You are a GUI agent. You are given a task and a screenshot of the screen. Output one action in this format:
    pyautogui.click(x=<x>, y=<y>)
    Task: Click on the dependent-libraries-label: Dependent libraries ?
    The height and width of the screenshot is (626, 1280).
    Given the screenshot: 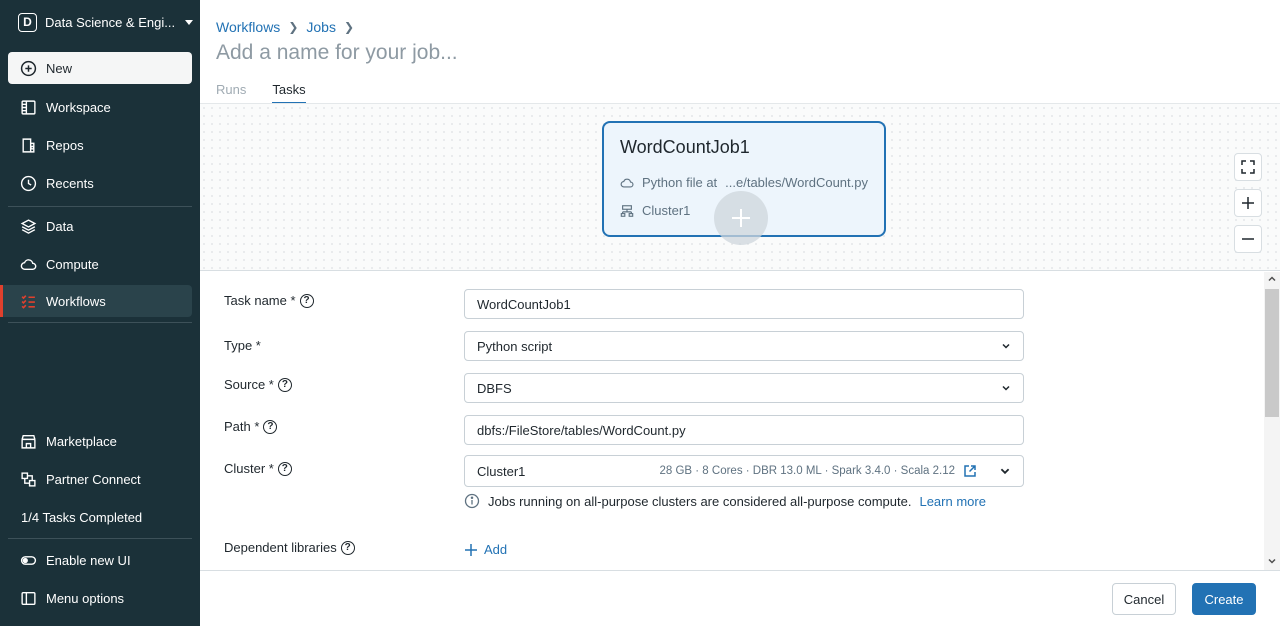 What is the action you would take?
    pyautogui.click(x=289, y=547)
    